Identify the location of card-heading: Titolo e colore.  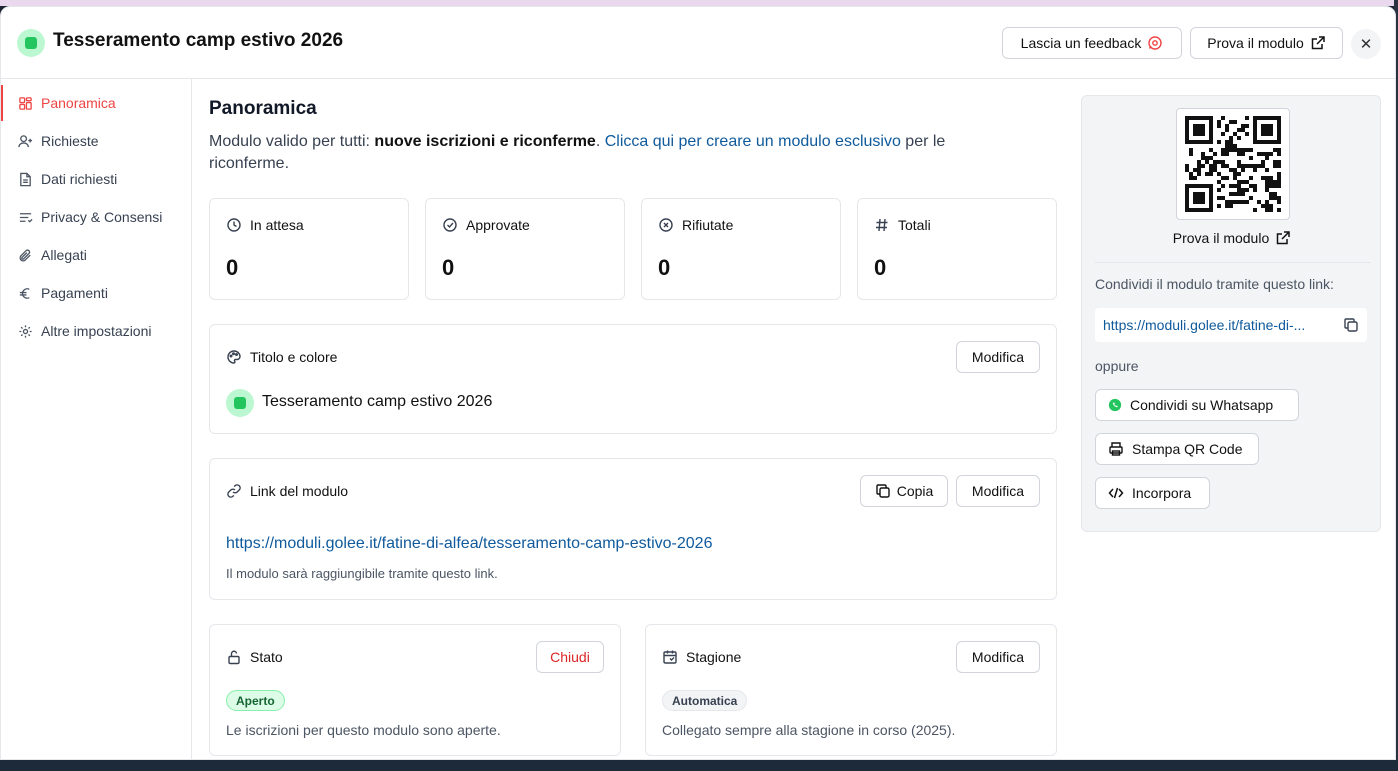
(281, 357).